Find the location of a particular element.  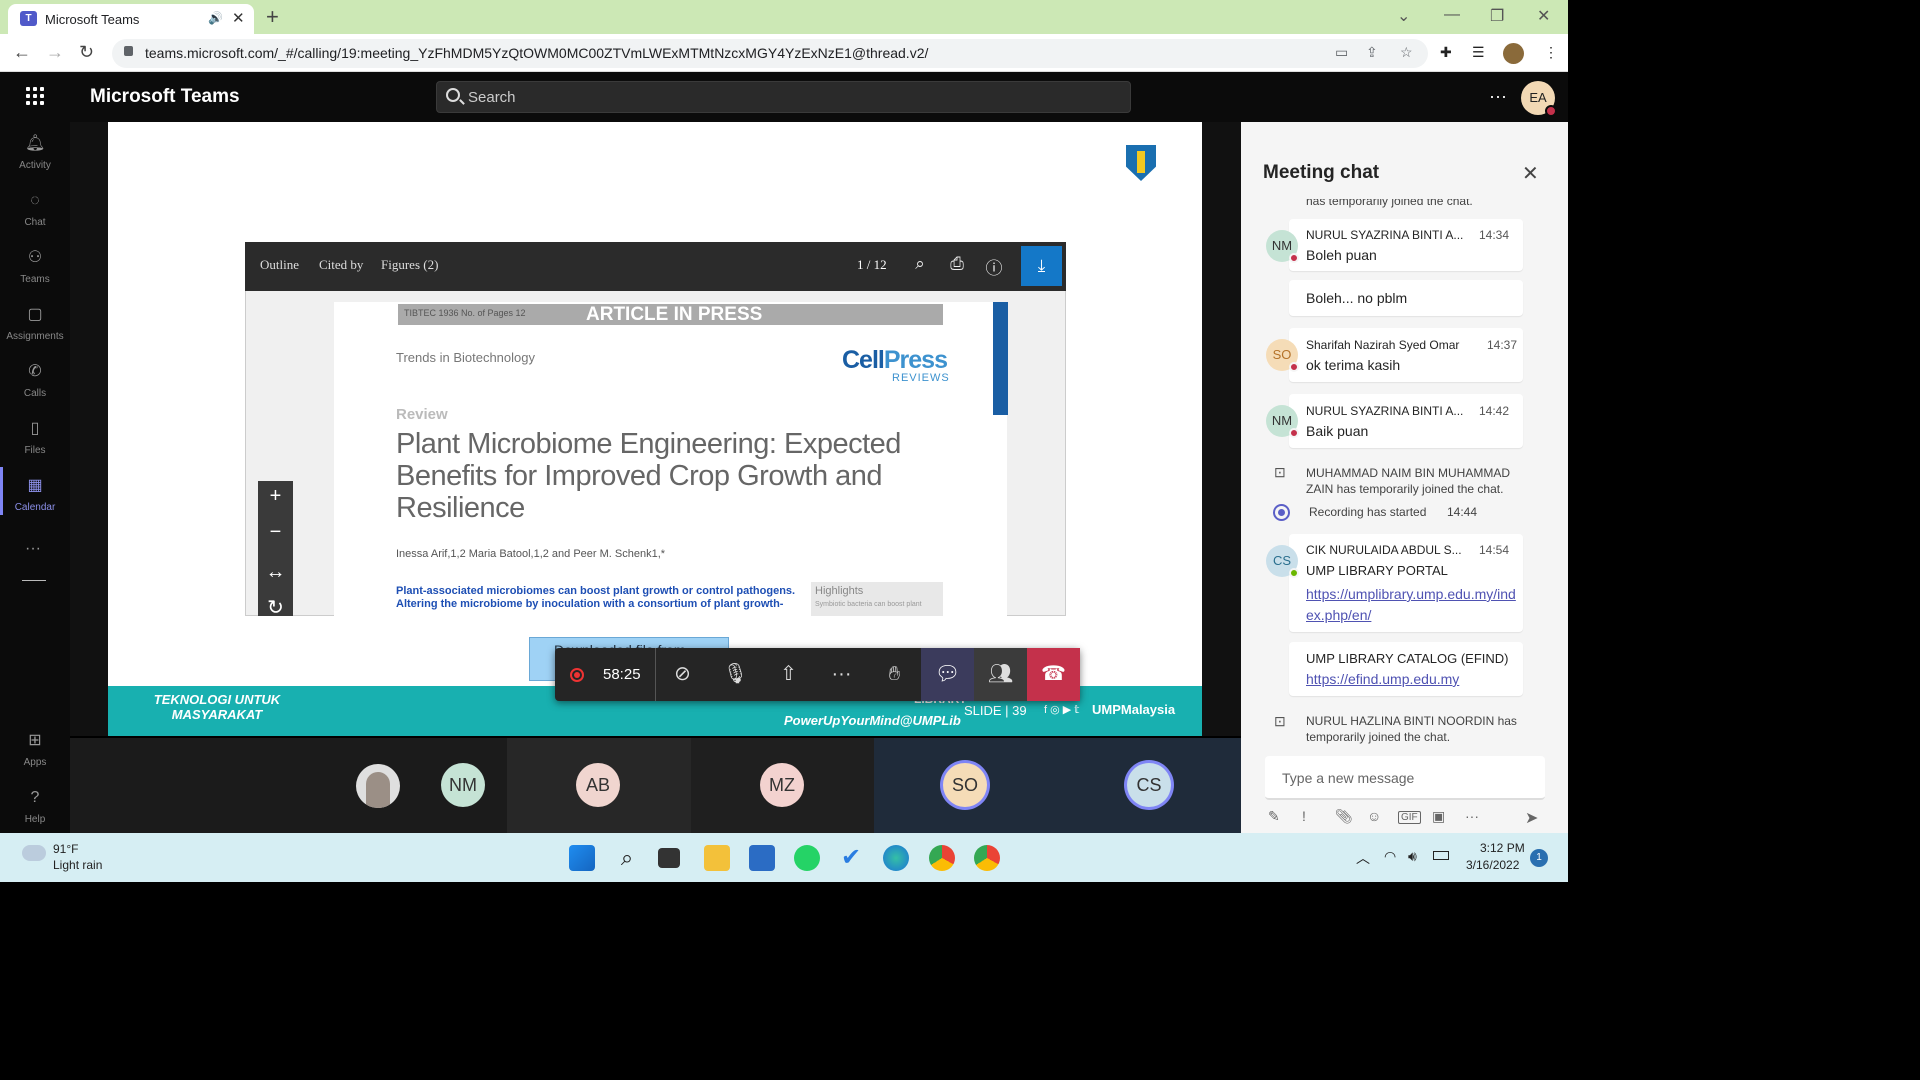

browser-menu-icon: ⋮ is located at coordinates (1552, 52).